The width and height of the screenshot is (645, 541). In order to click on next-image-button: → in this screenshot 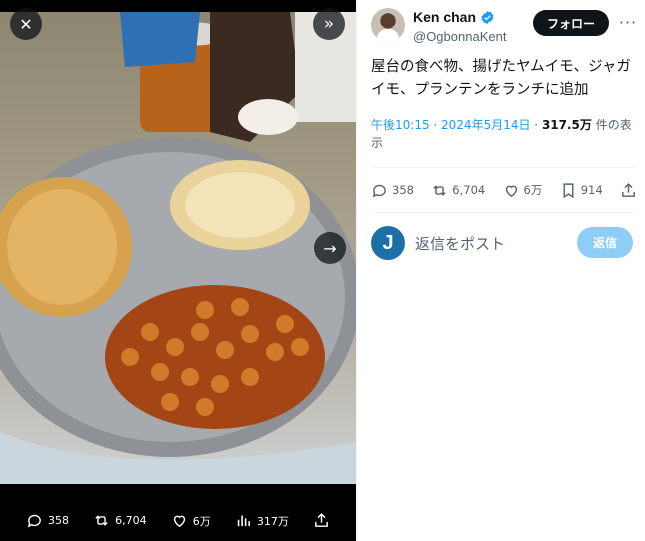, I will do `click(330, 248)`.